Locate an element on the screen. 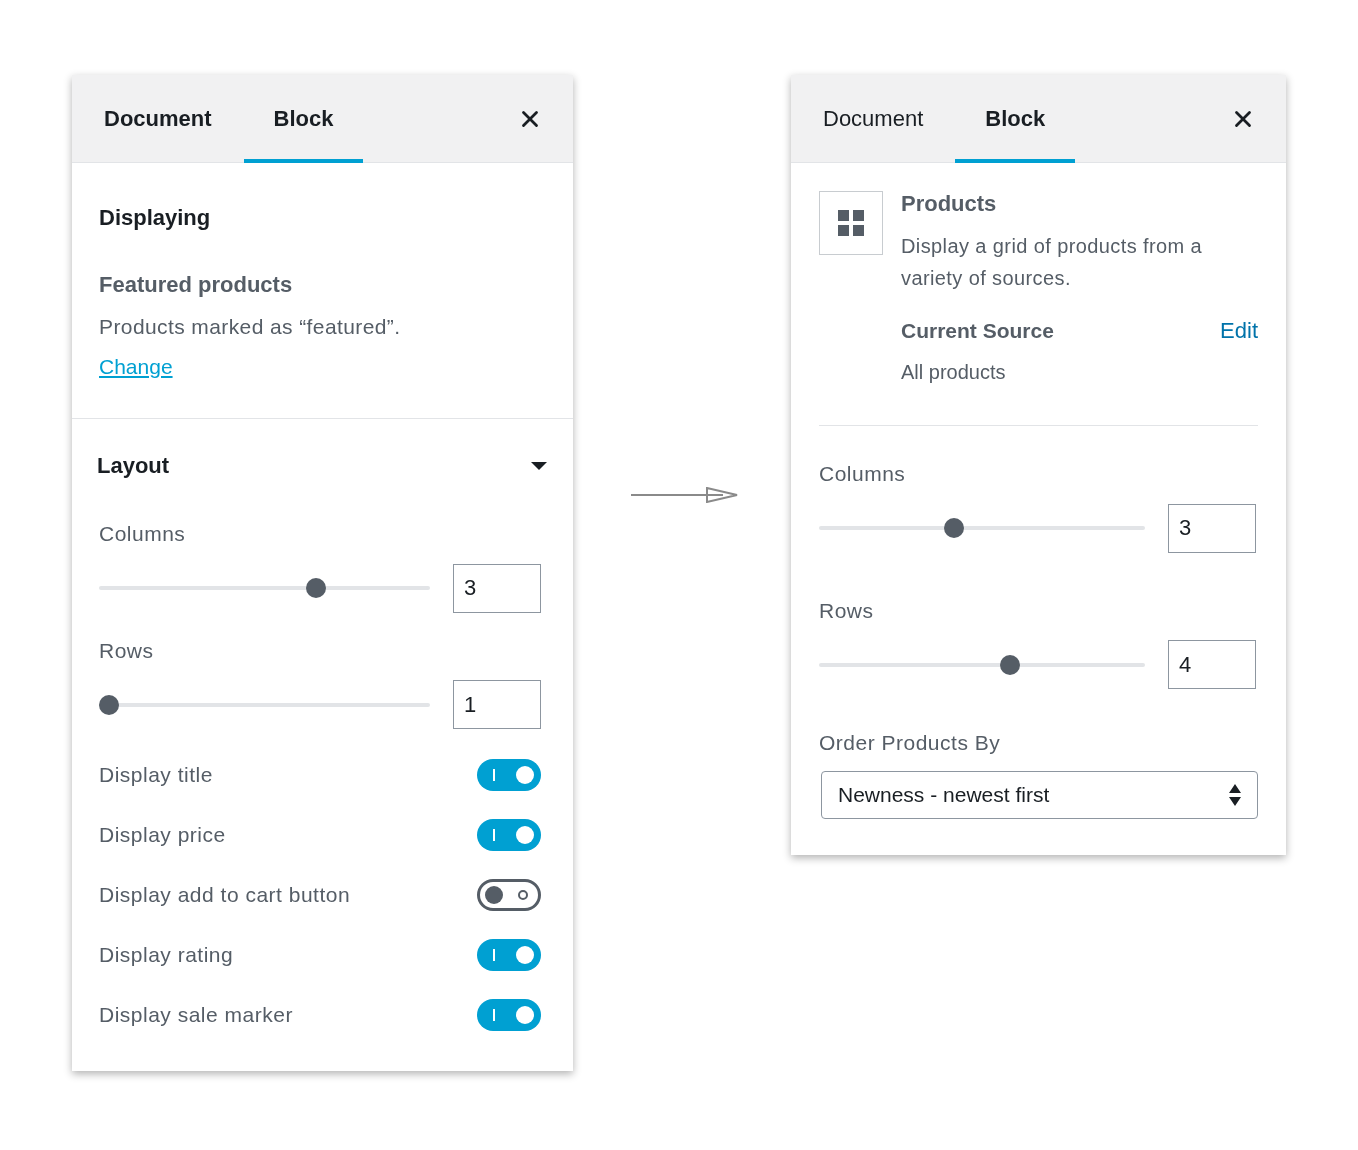 The image size is (1358, 1150). number-field: 4 is located at coordinates (1212, 664).